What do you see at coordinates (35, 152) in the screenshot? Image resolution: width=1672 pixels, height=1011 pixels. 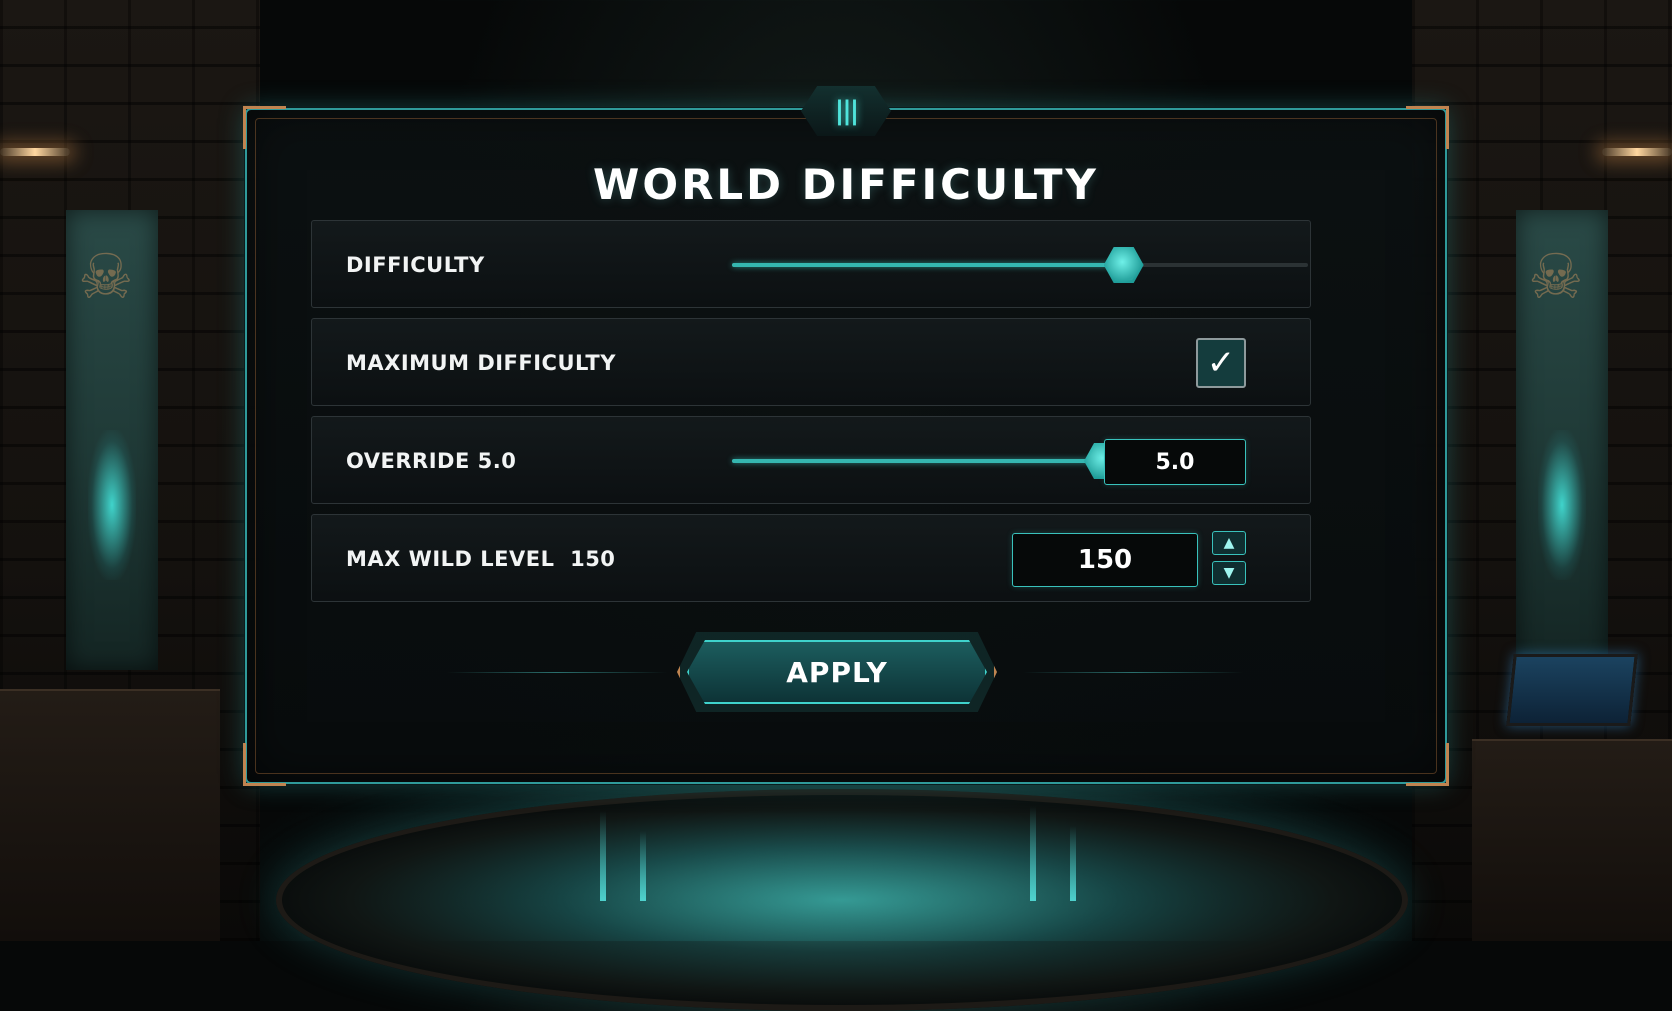 I see `wall-lamp-left` at bounding box center [35, 152].